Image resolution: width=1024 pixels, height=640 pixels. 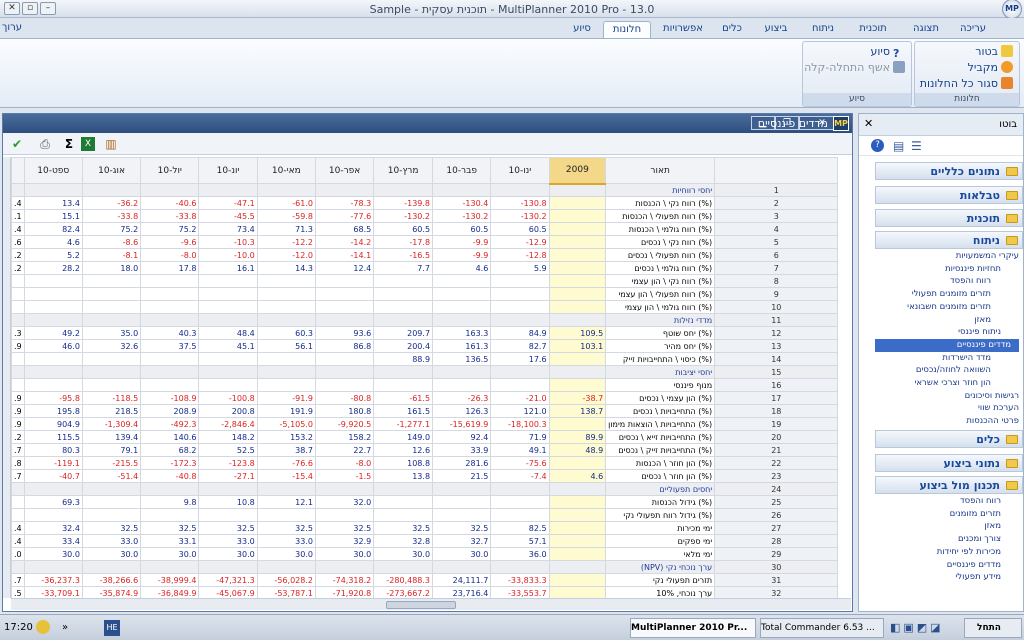 I want to click on table-cell: -40.8, so click(x=170, y=476).